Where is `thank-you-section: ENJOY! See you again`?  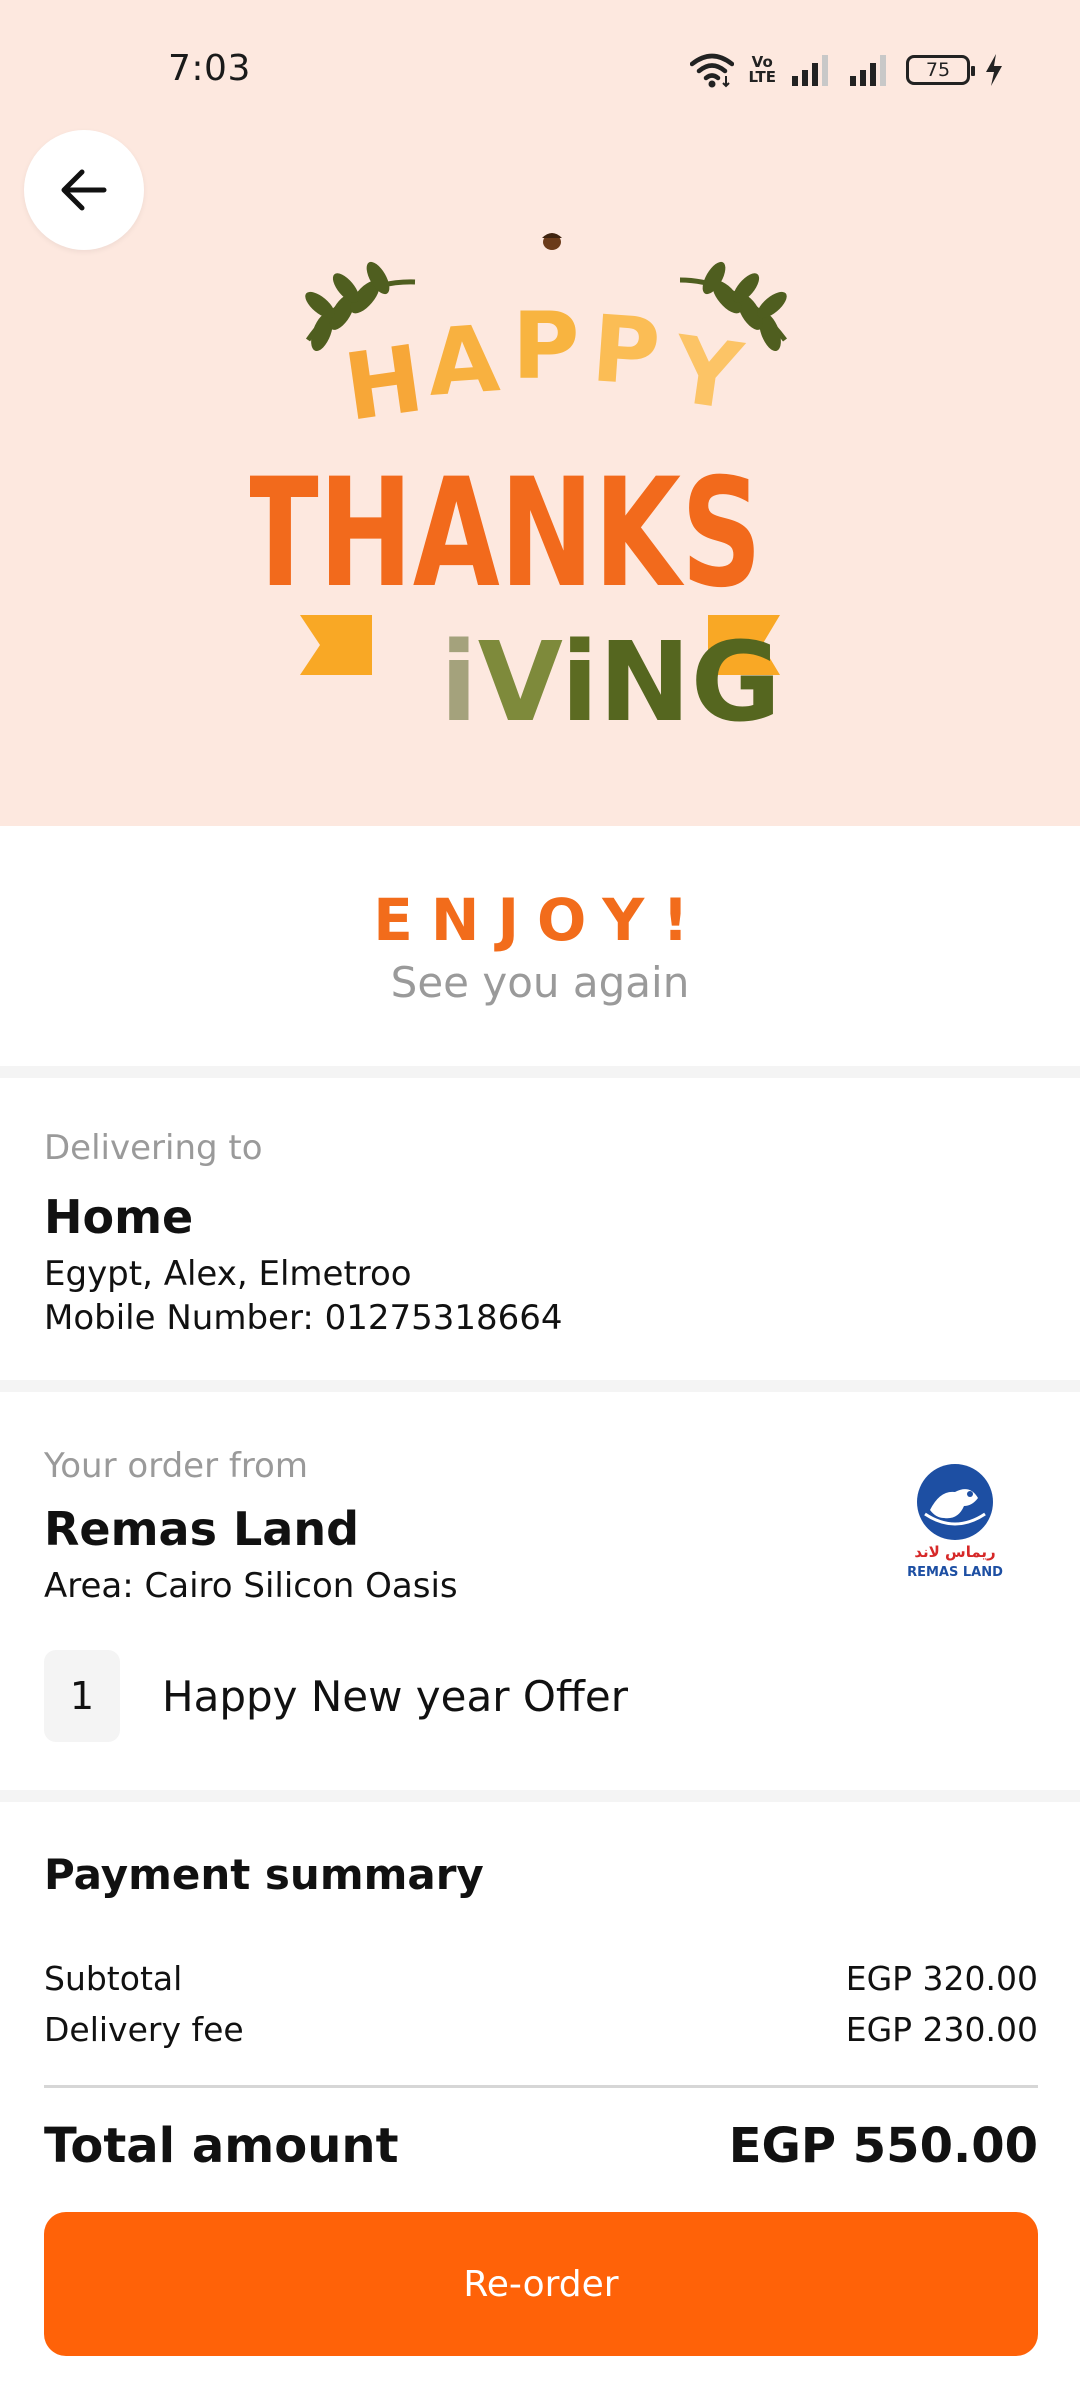 thank-you-section: ENJOY! See you again is located at coordinates (540, 946).